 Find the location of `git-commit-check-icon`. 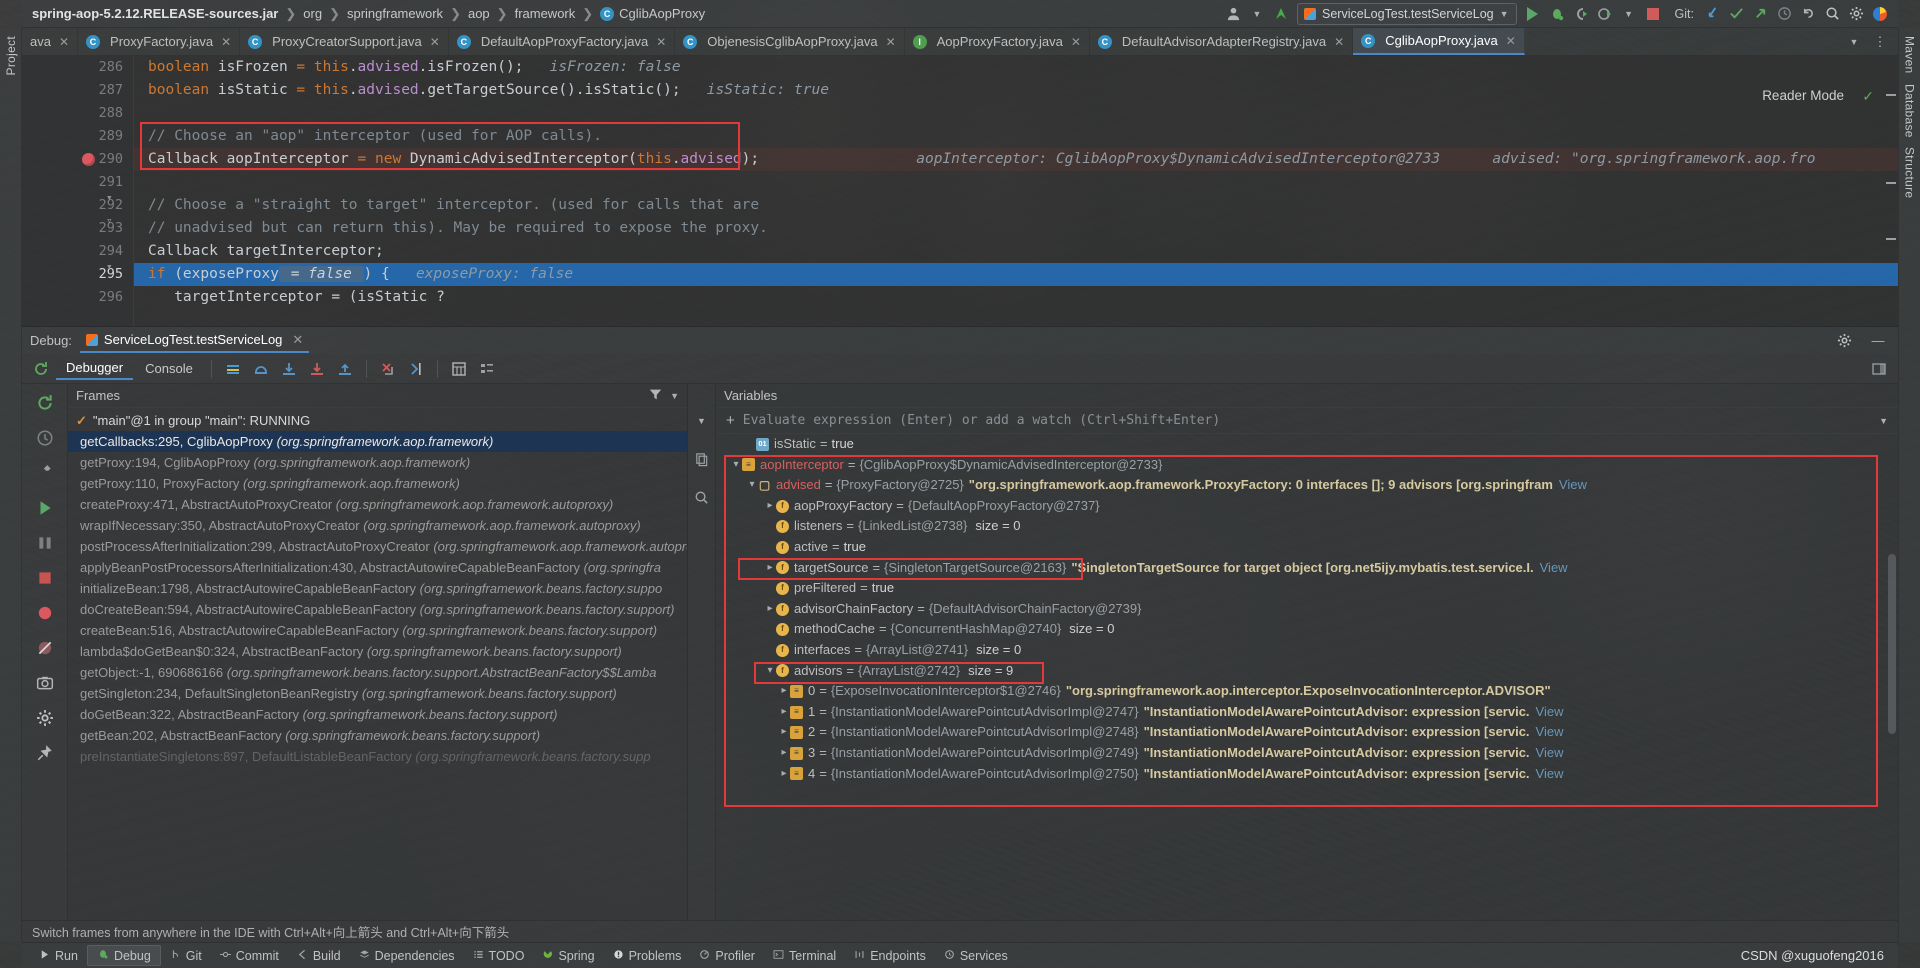

git-commit-check-icon is located at coordinates (1736, 14).